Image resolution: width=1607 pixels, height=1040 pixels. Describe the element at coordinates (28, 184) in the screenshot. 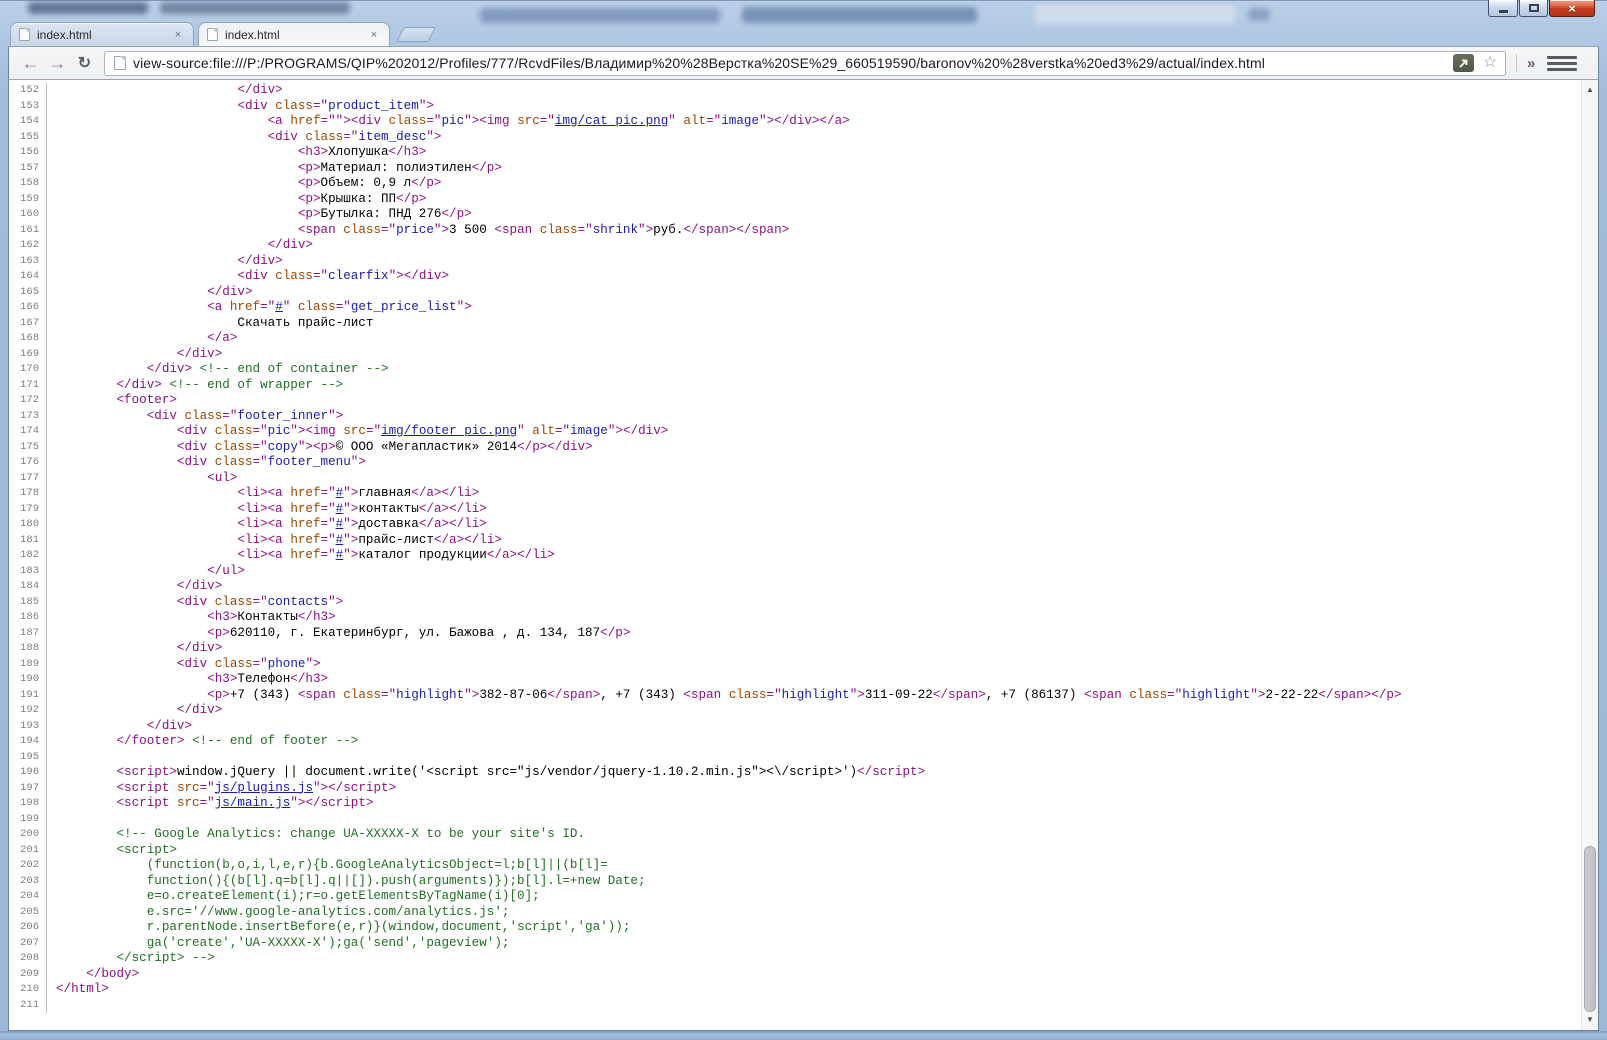

I see `line-number: 158` at that location.